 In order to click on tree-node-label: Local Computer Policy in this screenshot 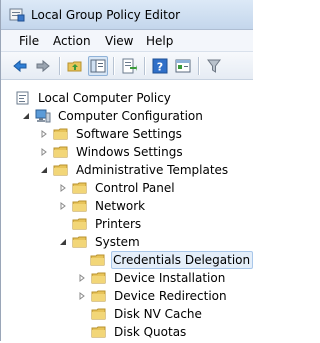, I will do `click(104, 98)`.